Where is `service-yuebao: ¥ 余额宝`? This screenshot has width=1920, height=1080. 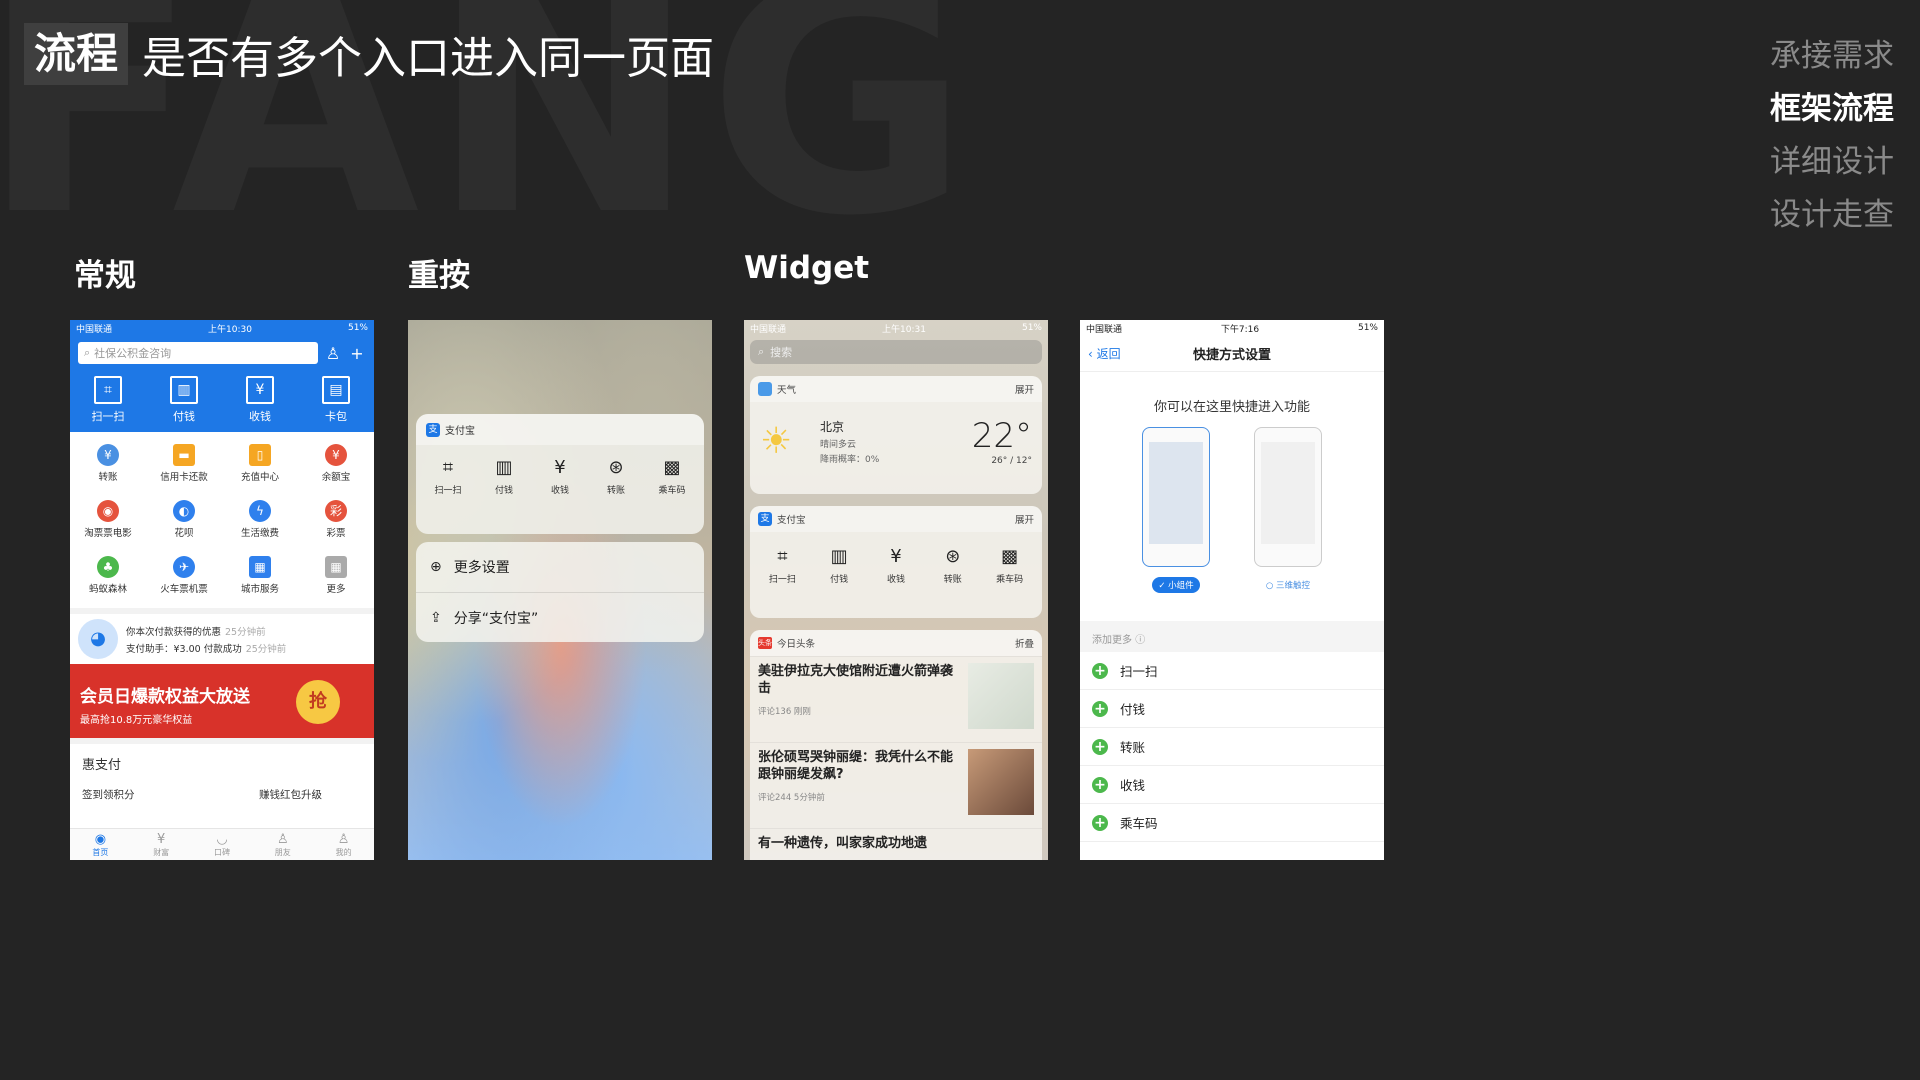
service-yuebao: ¥ 余额宝 is located at coordinates (336, 466).